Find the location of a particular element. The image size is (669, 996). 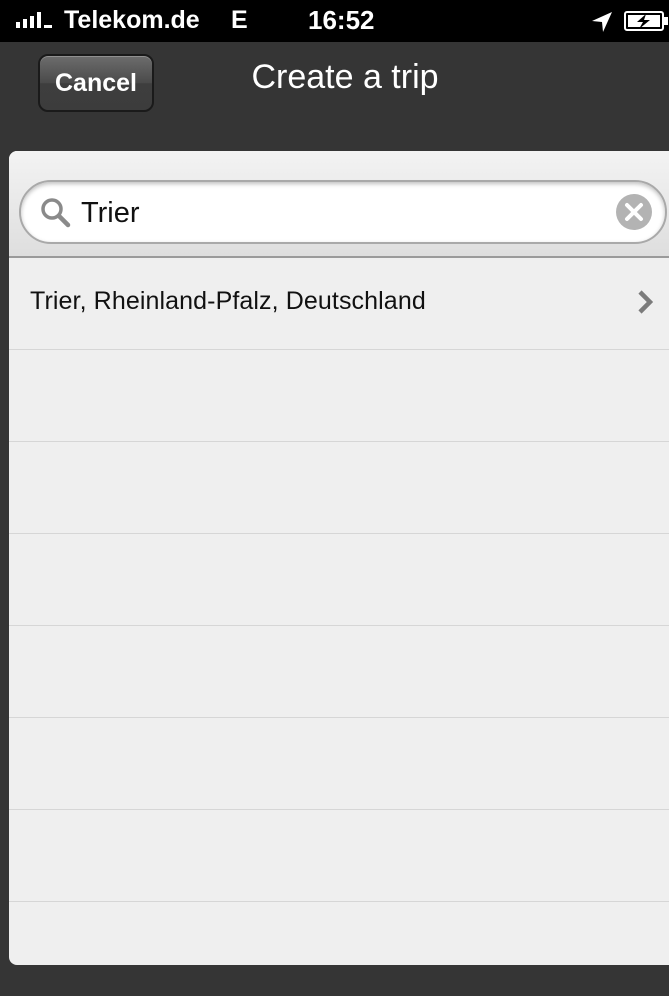

cancel-button: Cancel is located at coordinates (96, 83).